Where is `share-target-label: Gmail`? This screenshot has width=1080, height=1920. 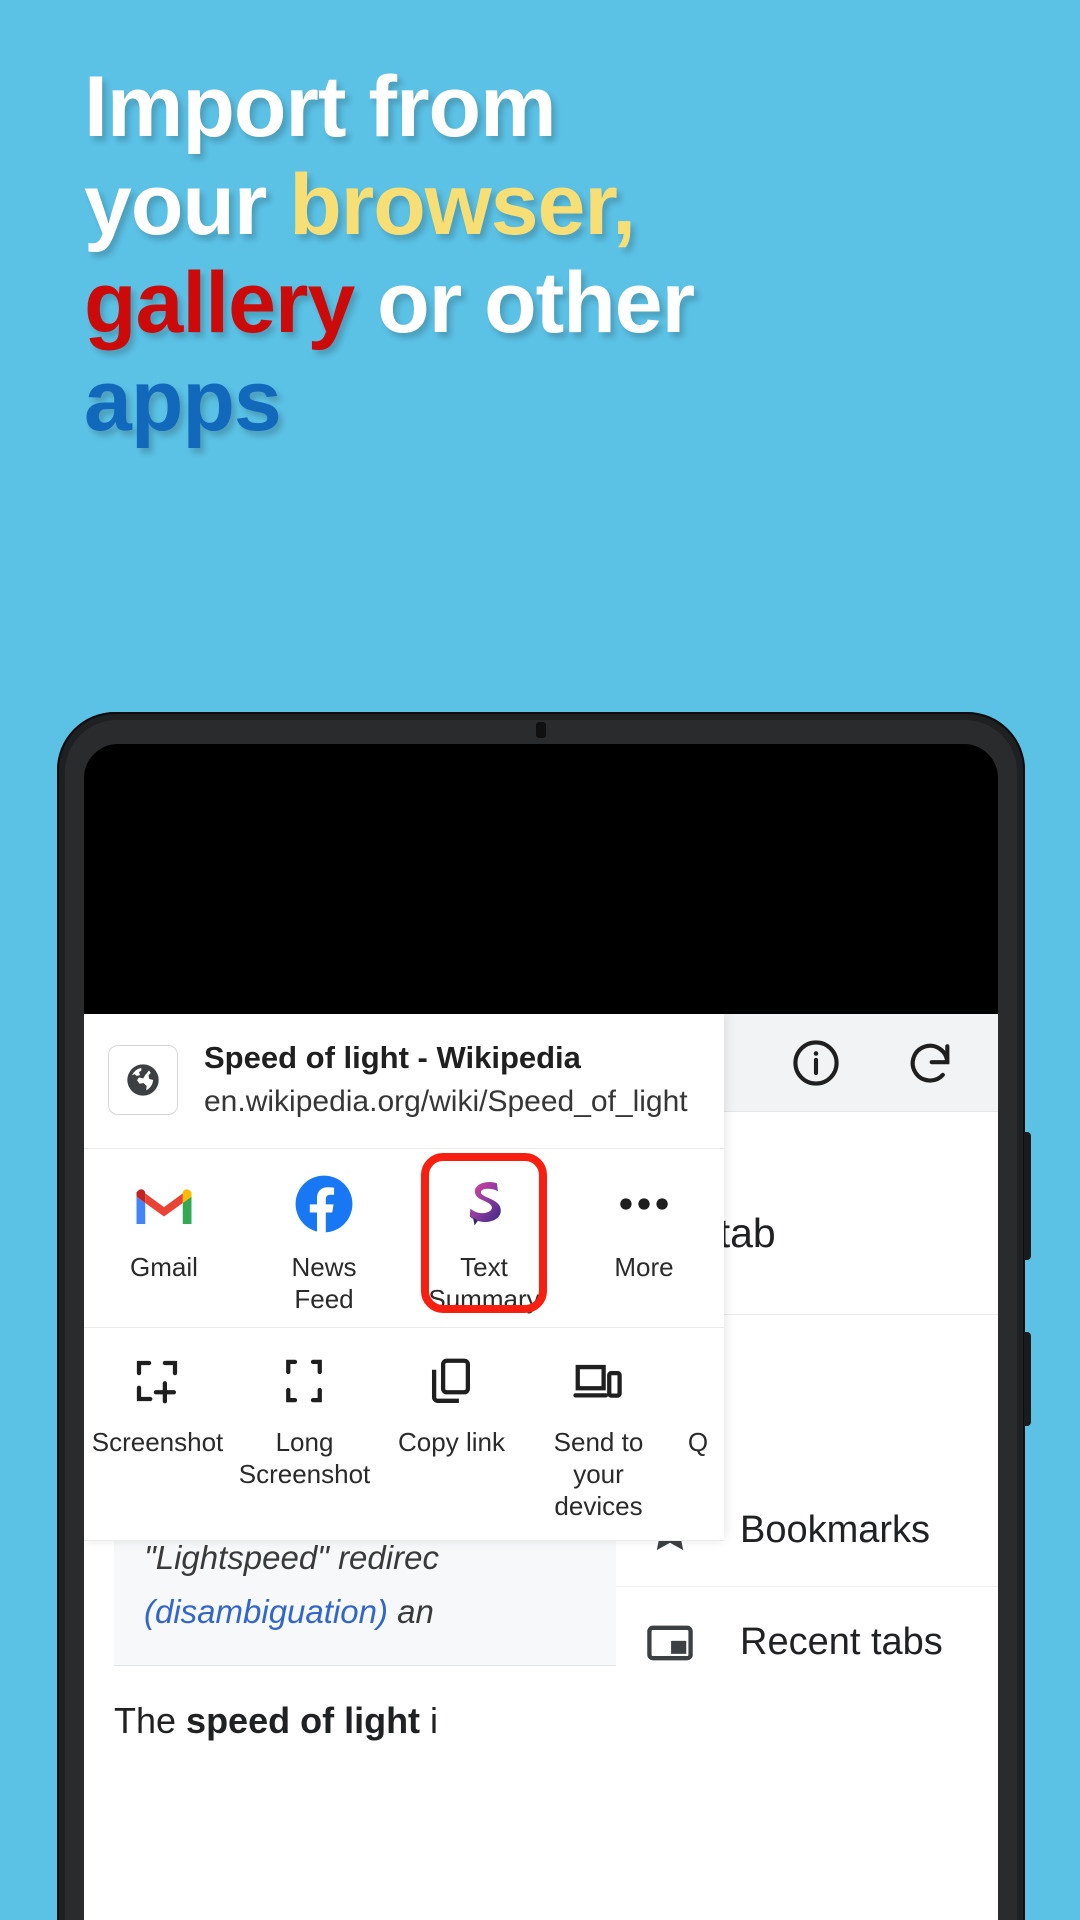
share-target-label: Gmail is located at coordinates (164, 1267).